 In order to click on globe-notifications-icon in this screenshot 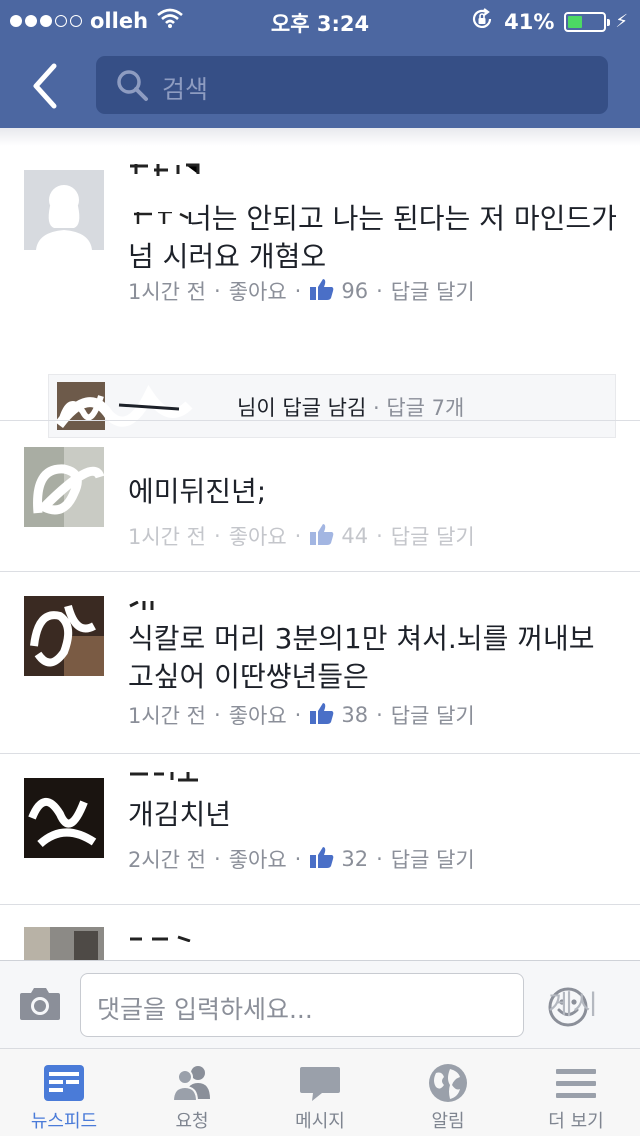, I will do `click(448, 1083)`.